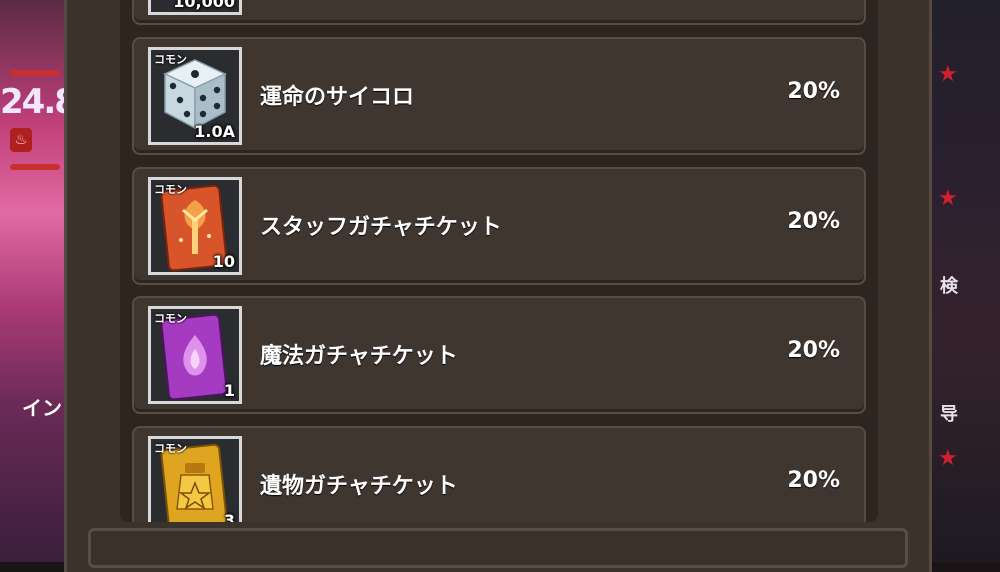 This screenshot has height=572, width=1000. What do you see at coordinates (337, 97) in the screenshot?
I see `item-name: 運命のサイコロ` at bounding box center [337, 97].